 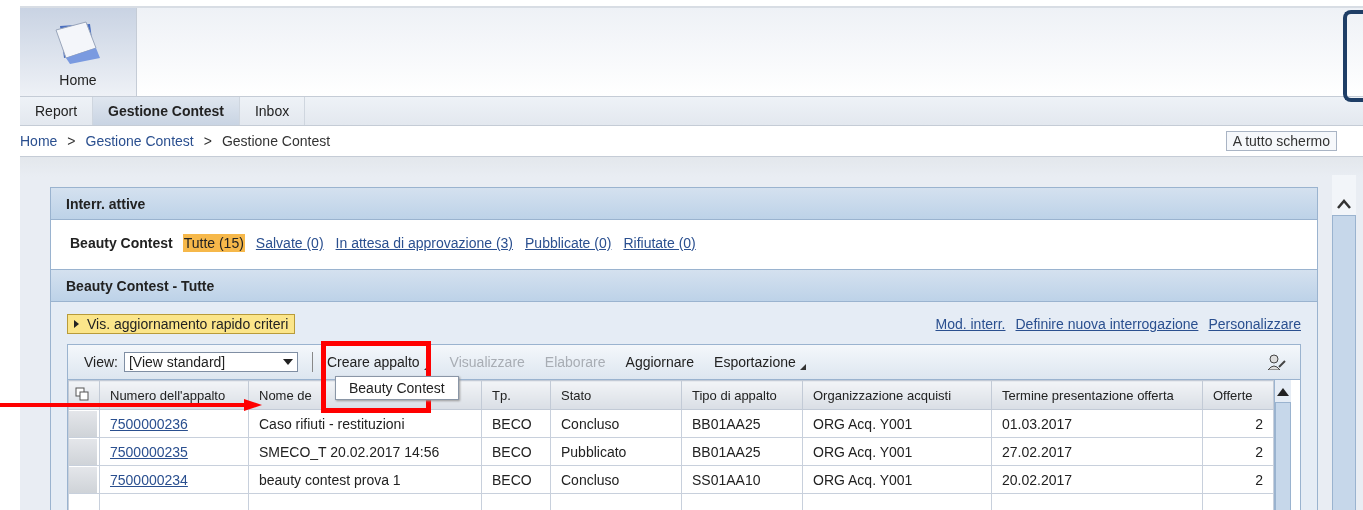 I want to click on home-label: Home, so click(x=78, y=80).